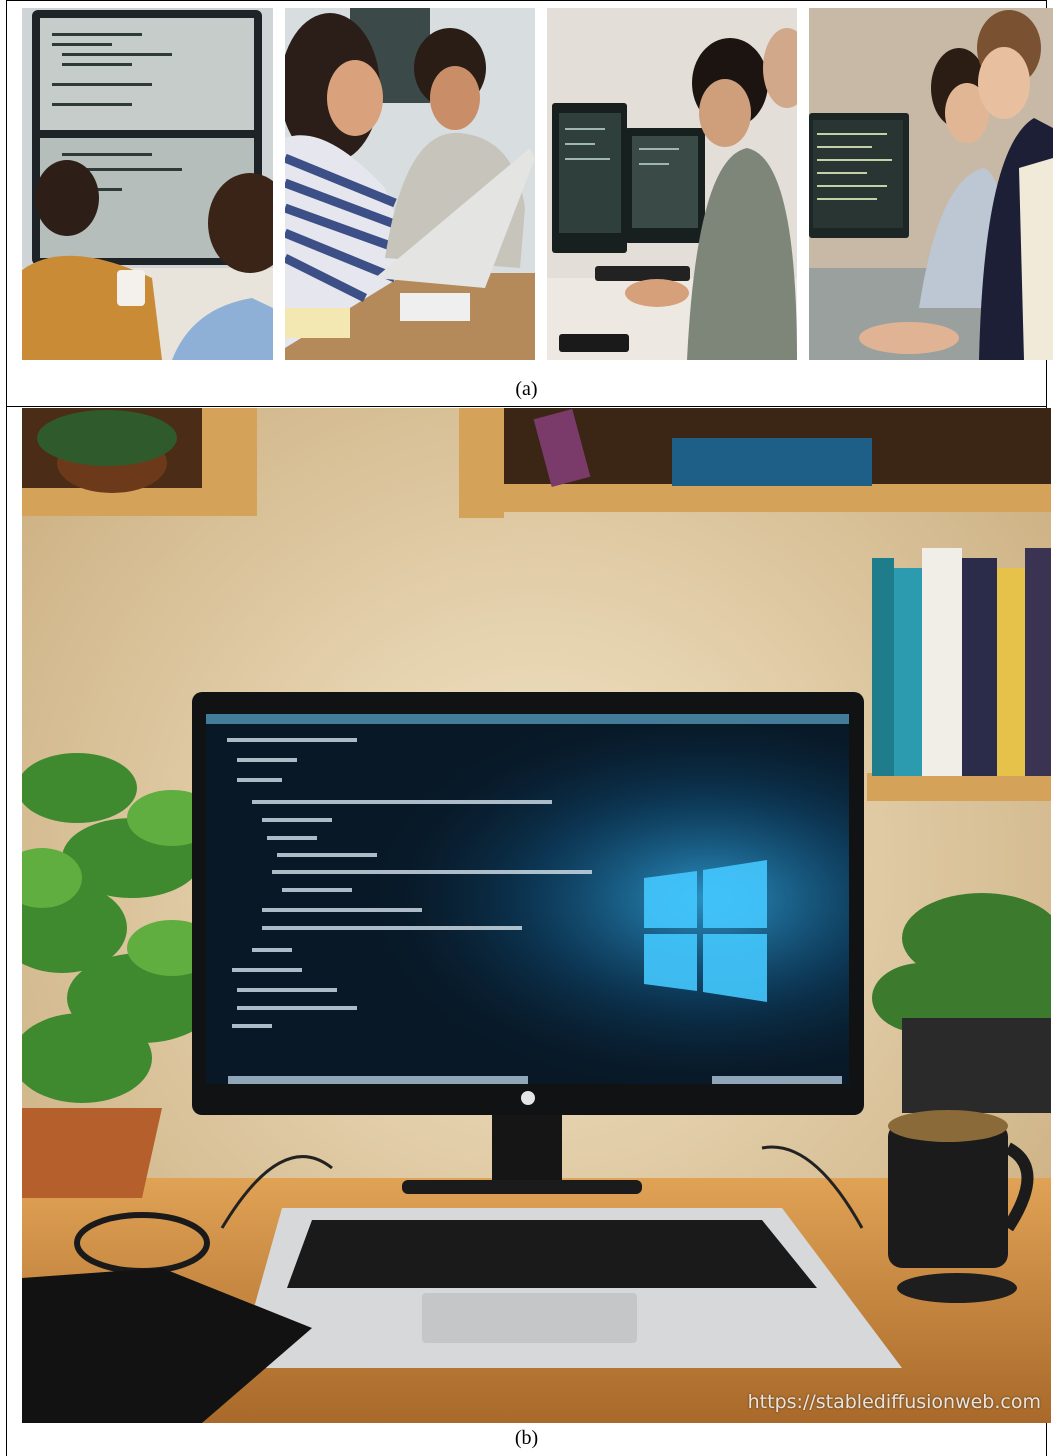  Describe the element at coordinates (526, 406) in the screenshot. I see `divider-line` at that location.